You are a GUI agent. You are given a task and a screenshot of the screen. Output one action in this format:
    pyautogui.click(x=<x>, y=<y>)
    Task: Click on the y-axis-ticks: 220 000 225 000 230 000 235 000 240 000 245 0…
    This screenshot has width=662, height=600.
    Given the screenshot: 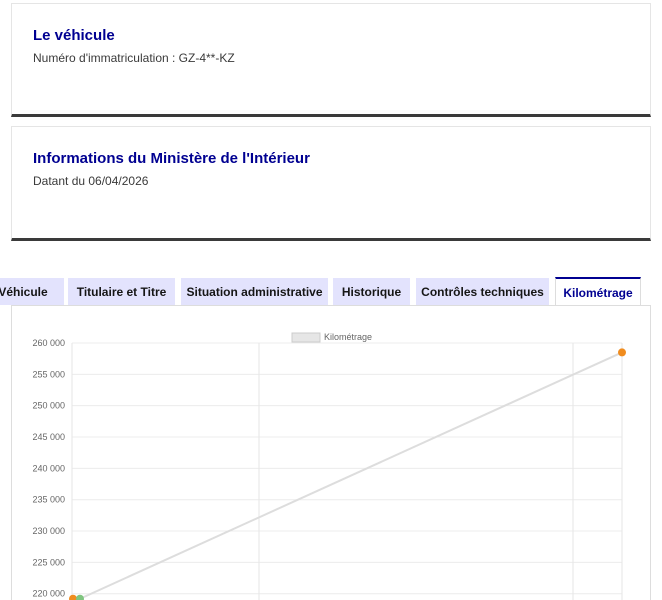 What is the action you would take?
    pyautogui.click(x=48, y=468)
    